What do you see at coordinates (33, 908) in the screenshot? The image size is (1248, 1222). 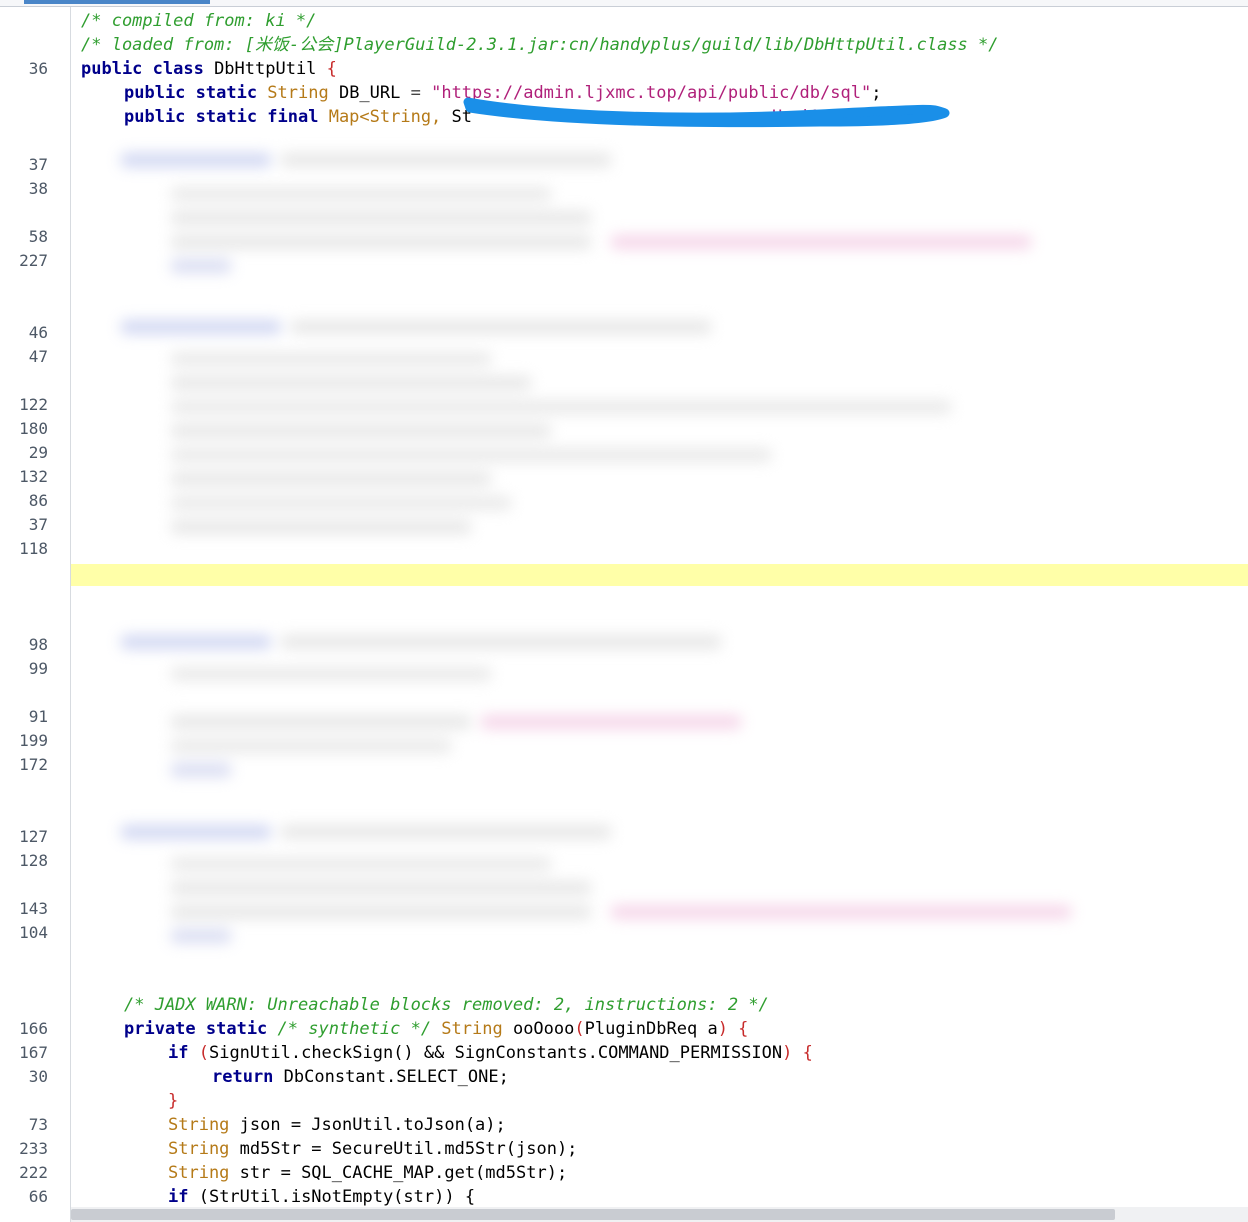 I see `line-number: 143` at bounding box center [33, 908].